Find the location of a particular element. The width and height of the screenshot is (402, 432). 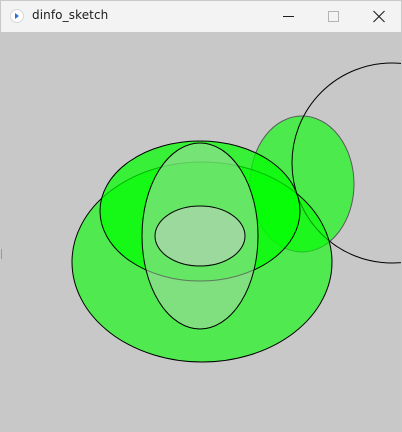

maximize-button is located at coordinates (334, 16).